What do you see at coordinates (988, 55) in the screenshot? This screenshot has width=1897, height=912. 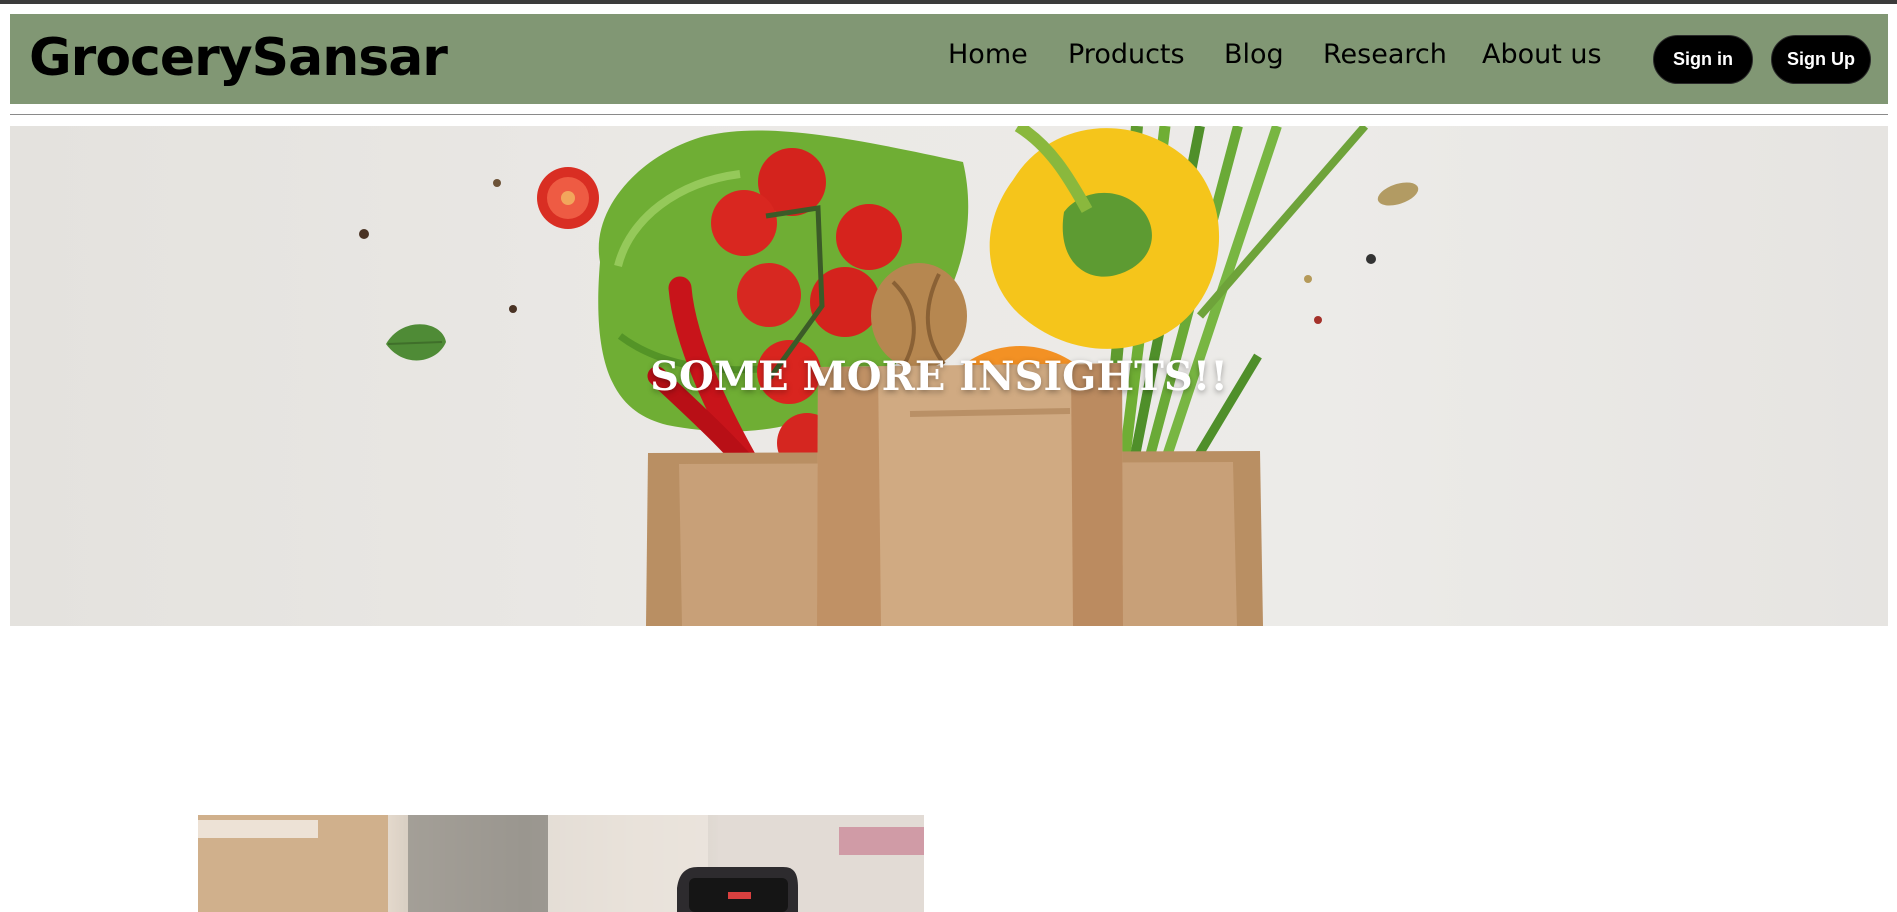 I see `nav-link-home: Home` at bounding box center [988, 55].